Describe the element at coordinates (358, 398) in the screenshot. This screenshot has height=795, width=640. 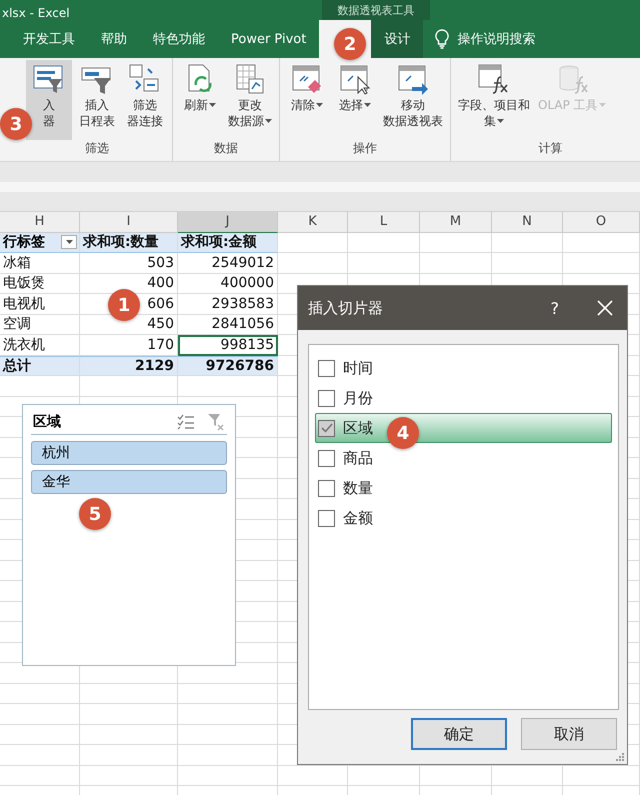
I see `field-label: 月份` at that location.